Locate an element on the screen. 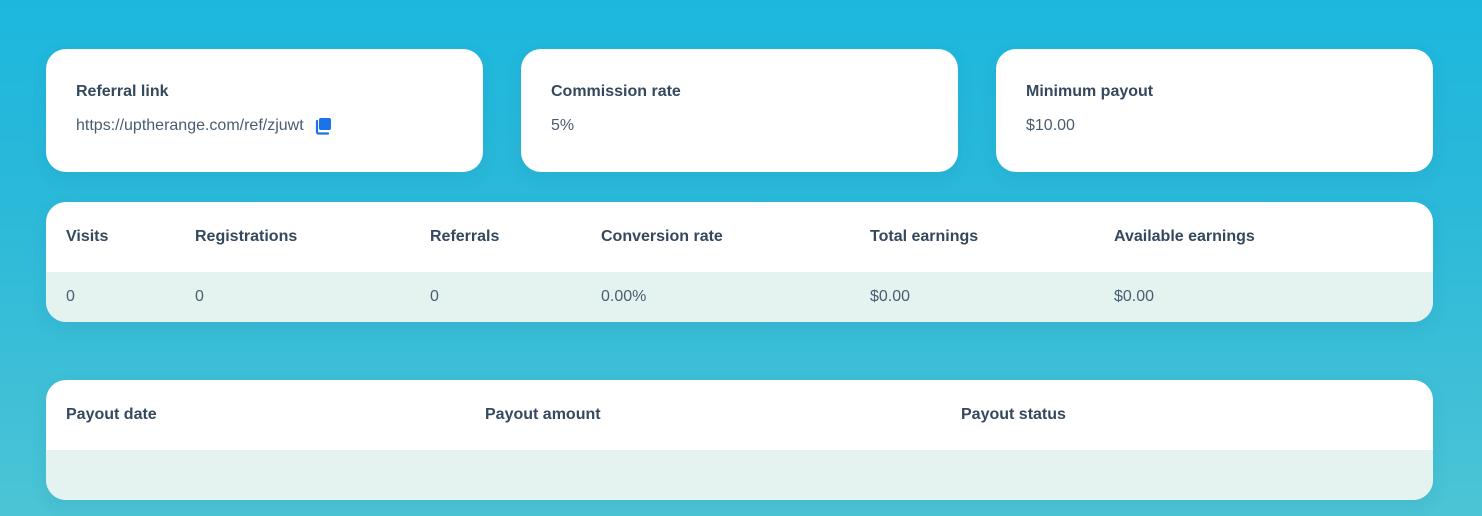  column-header-registrations: Registrations is located at coordinates (246, 236).